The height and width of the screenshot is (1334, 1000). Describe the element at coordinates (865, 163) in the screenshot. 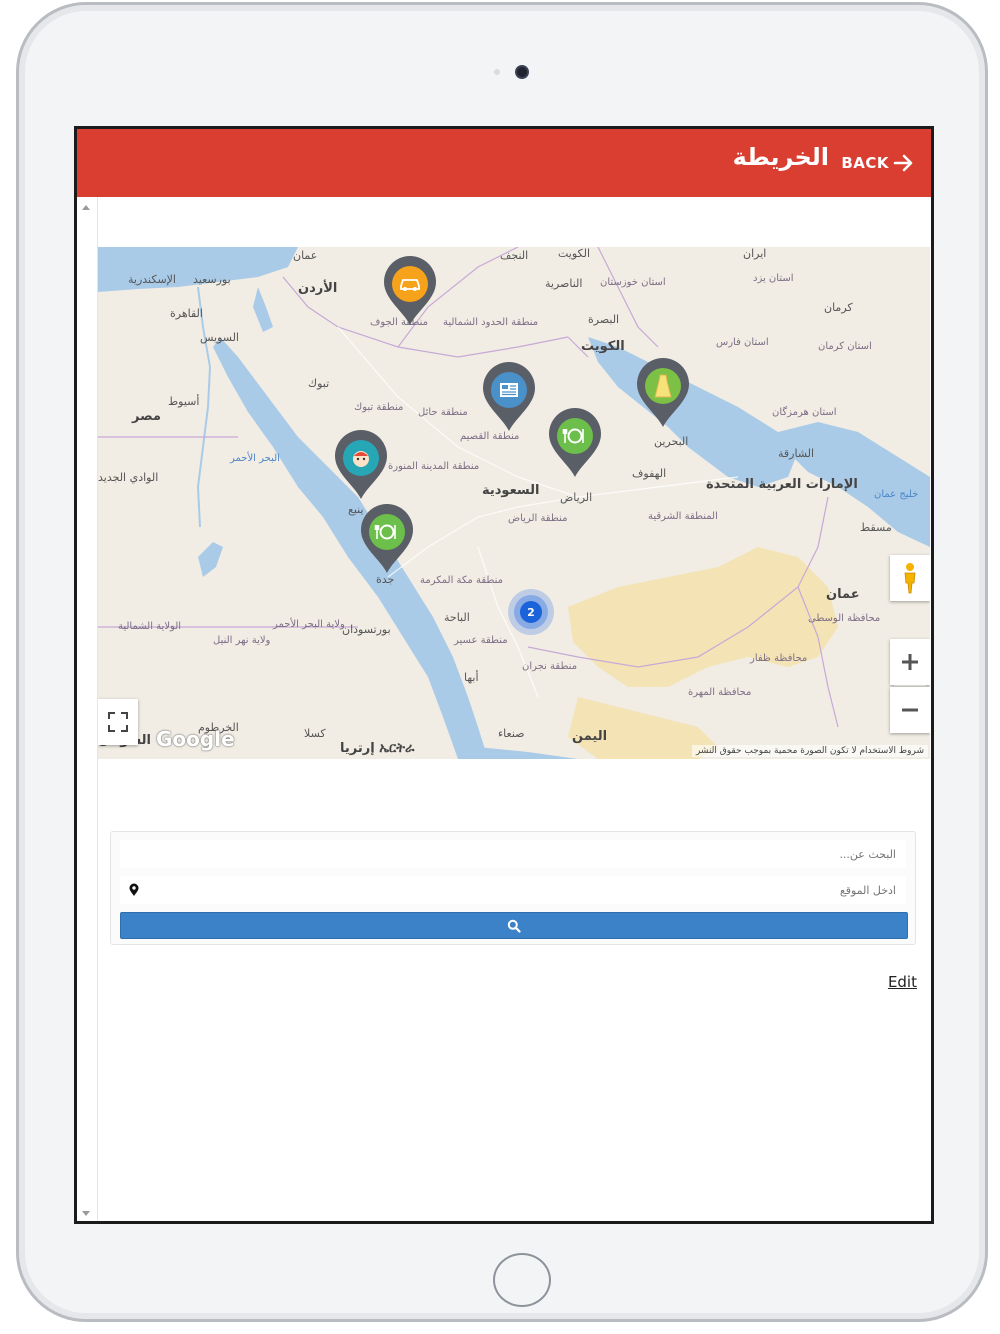

I see `back-label: BACK` at that location.